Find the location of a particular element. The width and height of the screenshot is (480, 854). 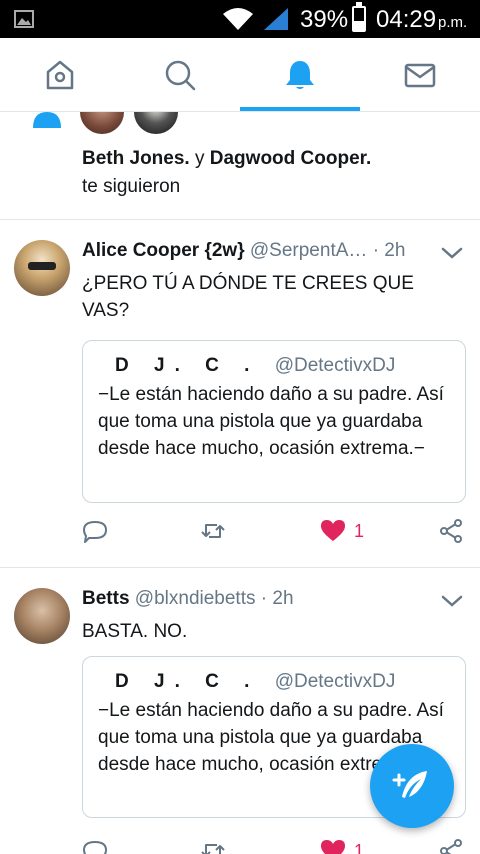

active-tab-indicator is located at coordinates (300, 109).